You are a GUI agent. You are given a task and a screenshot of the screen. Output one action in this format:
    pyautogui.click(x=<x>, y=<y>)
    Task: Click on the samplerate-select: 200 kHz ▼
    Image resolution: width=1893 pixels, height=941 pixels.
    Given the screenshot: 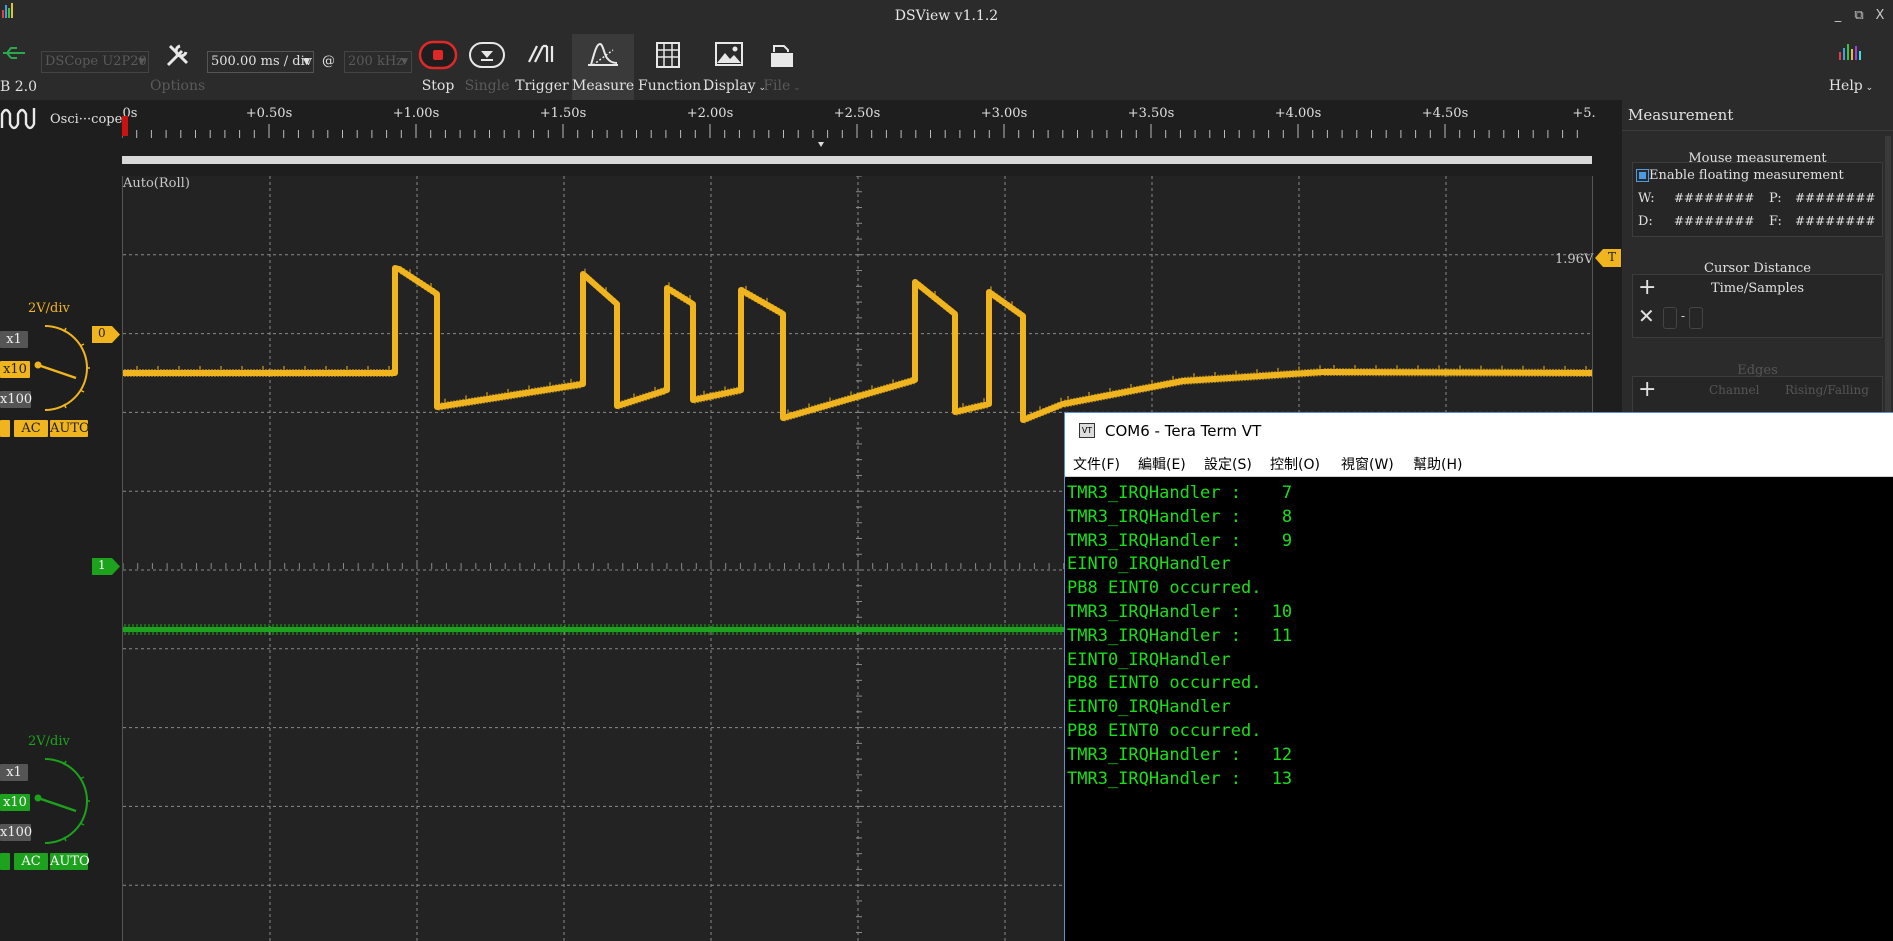 What is the action you would take?
    pyautogui.click(x=378, y=62)
    